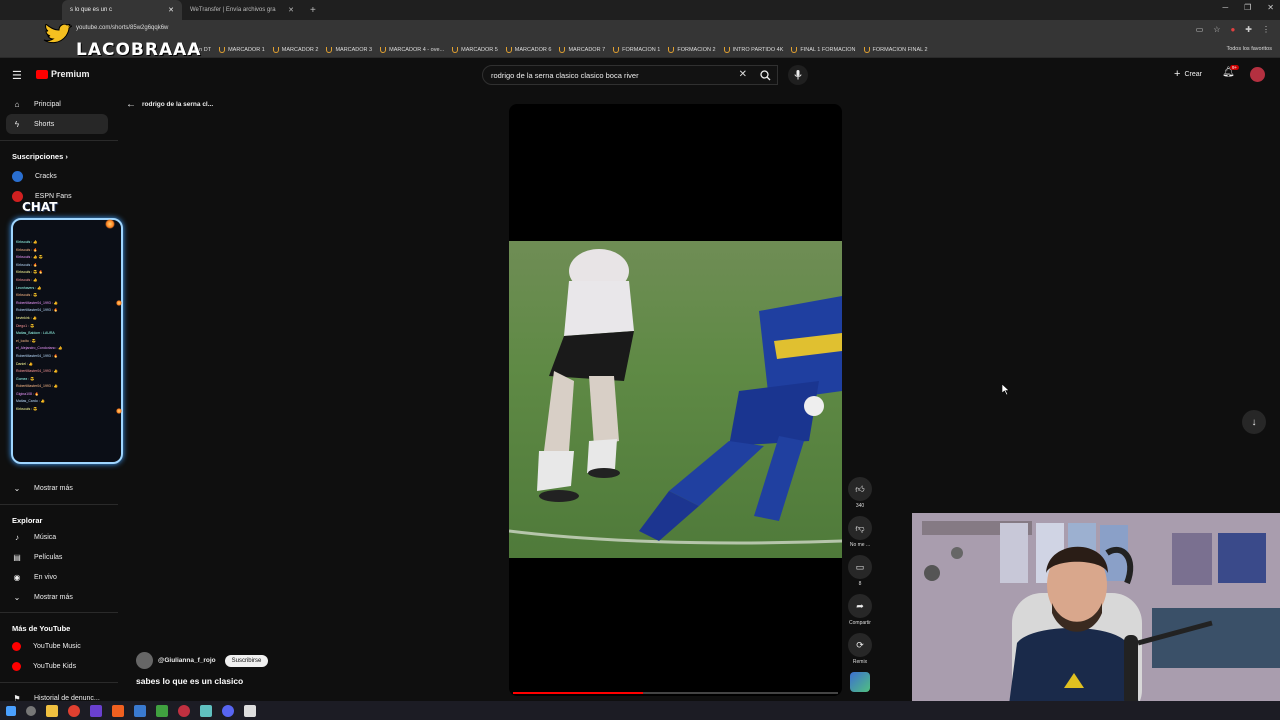 Image resolution: width=1280 pixels, height=720 pixels. I want to click on bookmark: FORMACION 2, so click(692, 49).